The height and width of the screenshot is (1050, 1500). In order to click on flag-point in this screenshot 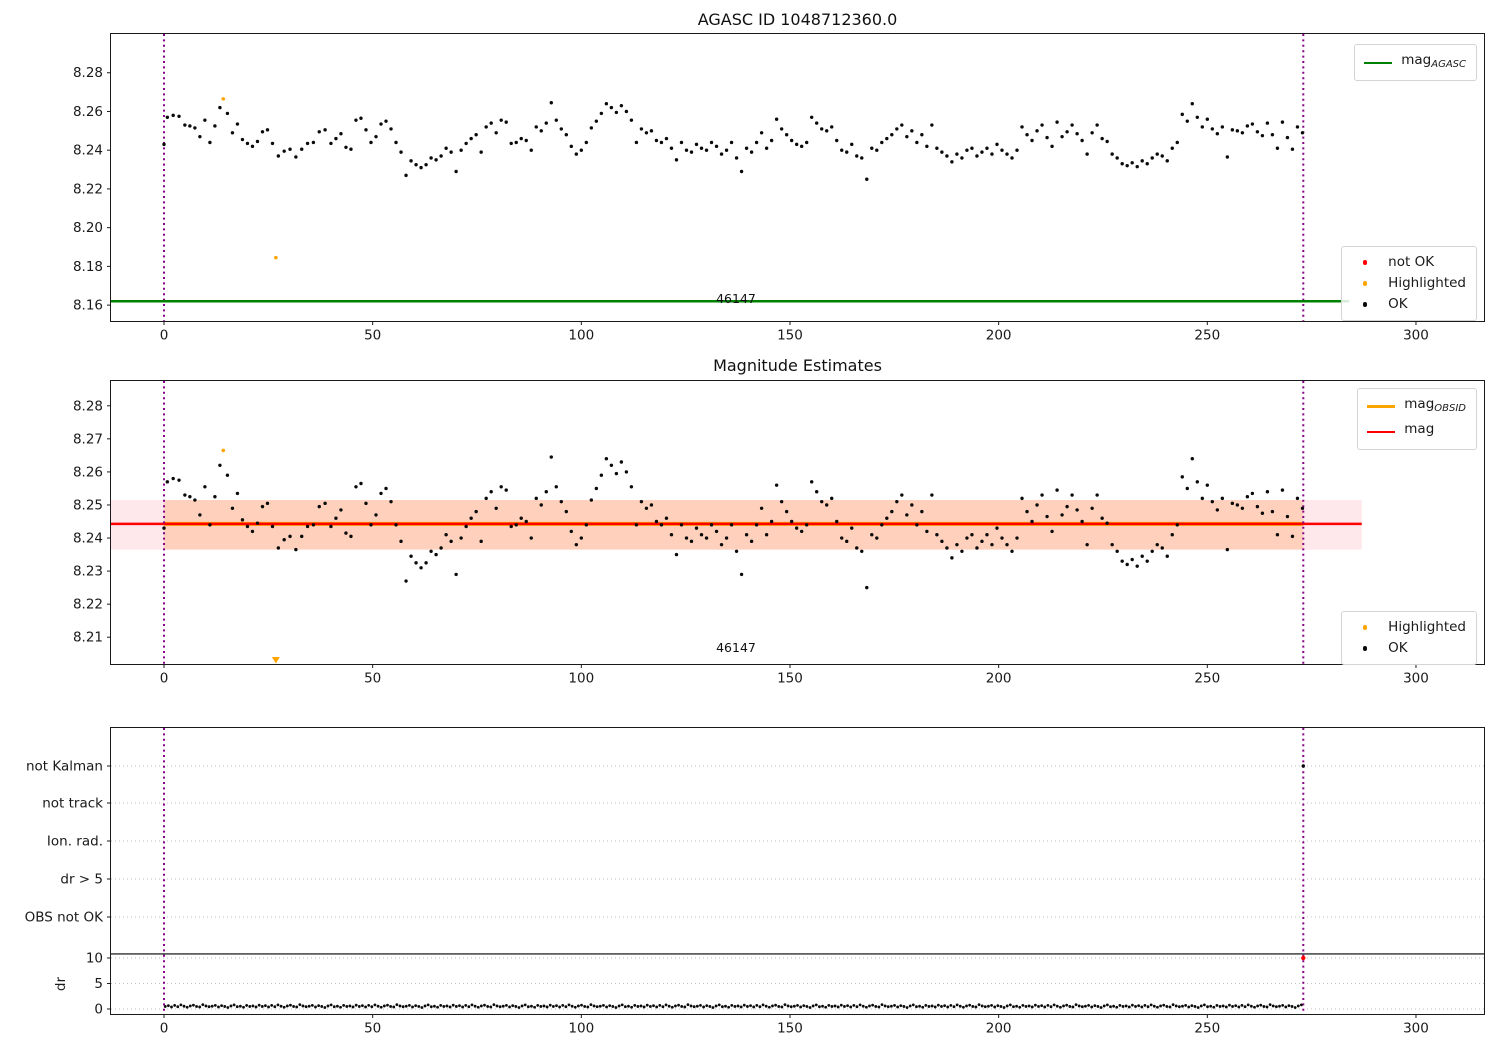, I will do `click(1303, 766)`.